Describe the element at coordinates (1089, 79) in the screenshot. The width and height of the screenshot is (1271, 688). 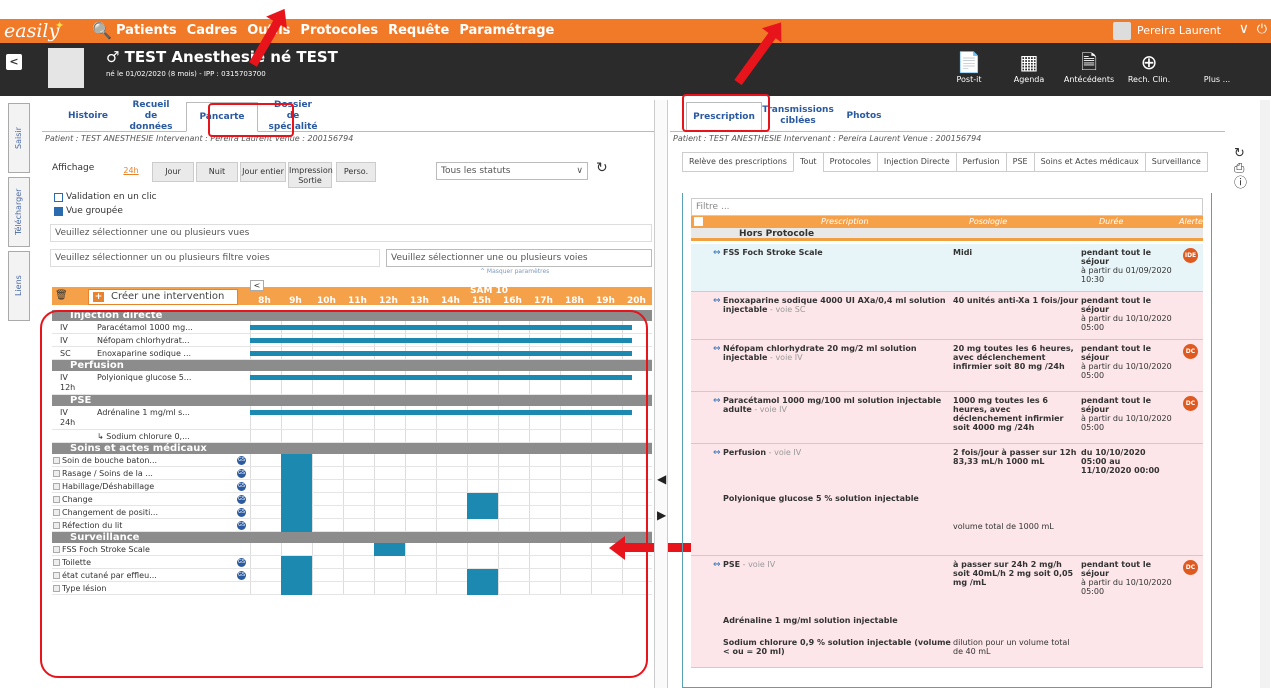
I see `tool-label: Antécédents` at that location.